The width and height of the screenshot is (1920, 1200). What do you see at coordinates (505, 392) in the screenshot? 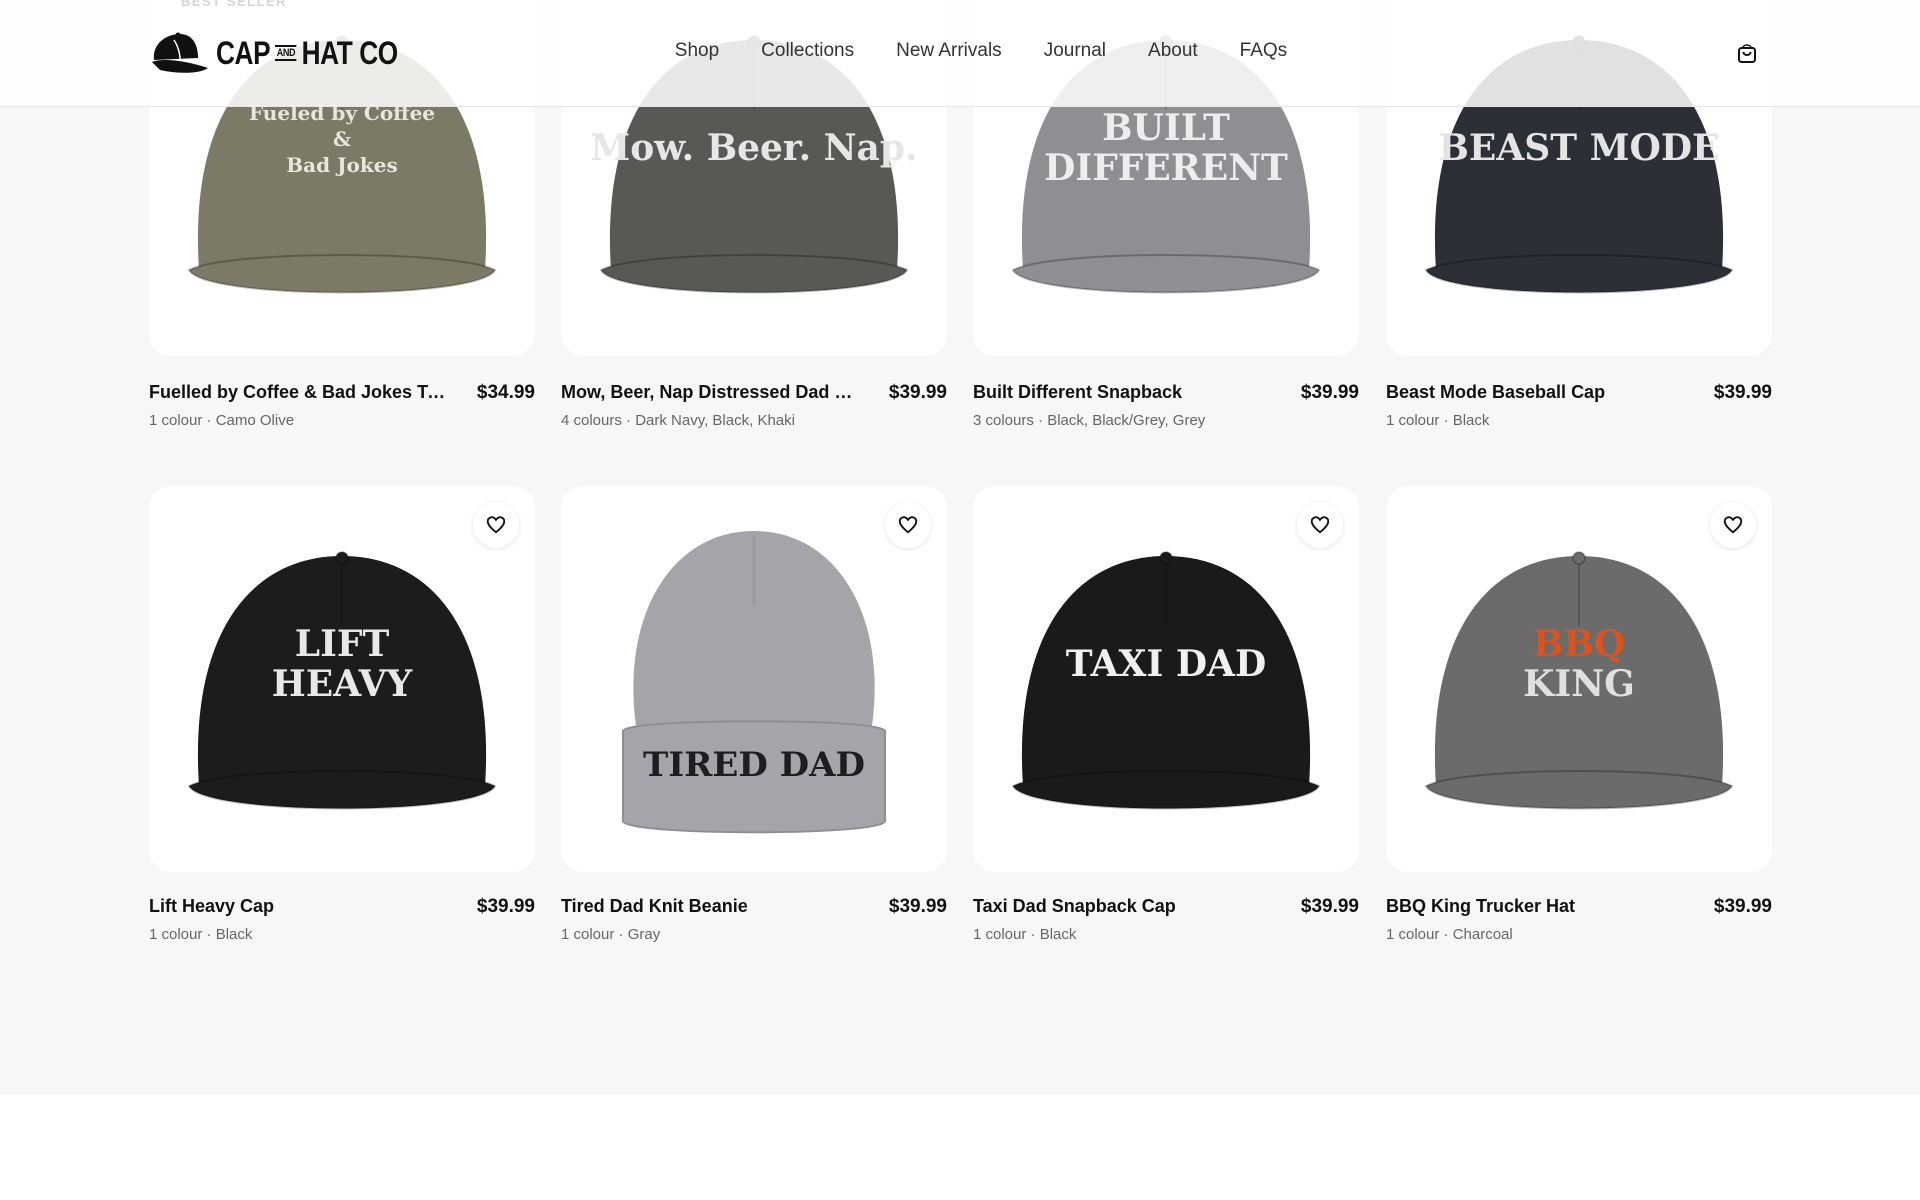
I see `product-price: $34.99` at bounding box center [505, 392].